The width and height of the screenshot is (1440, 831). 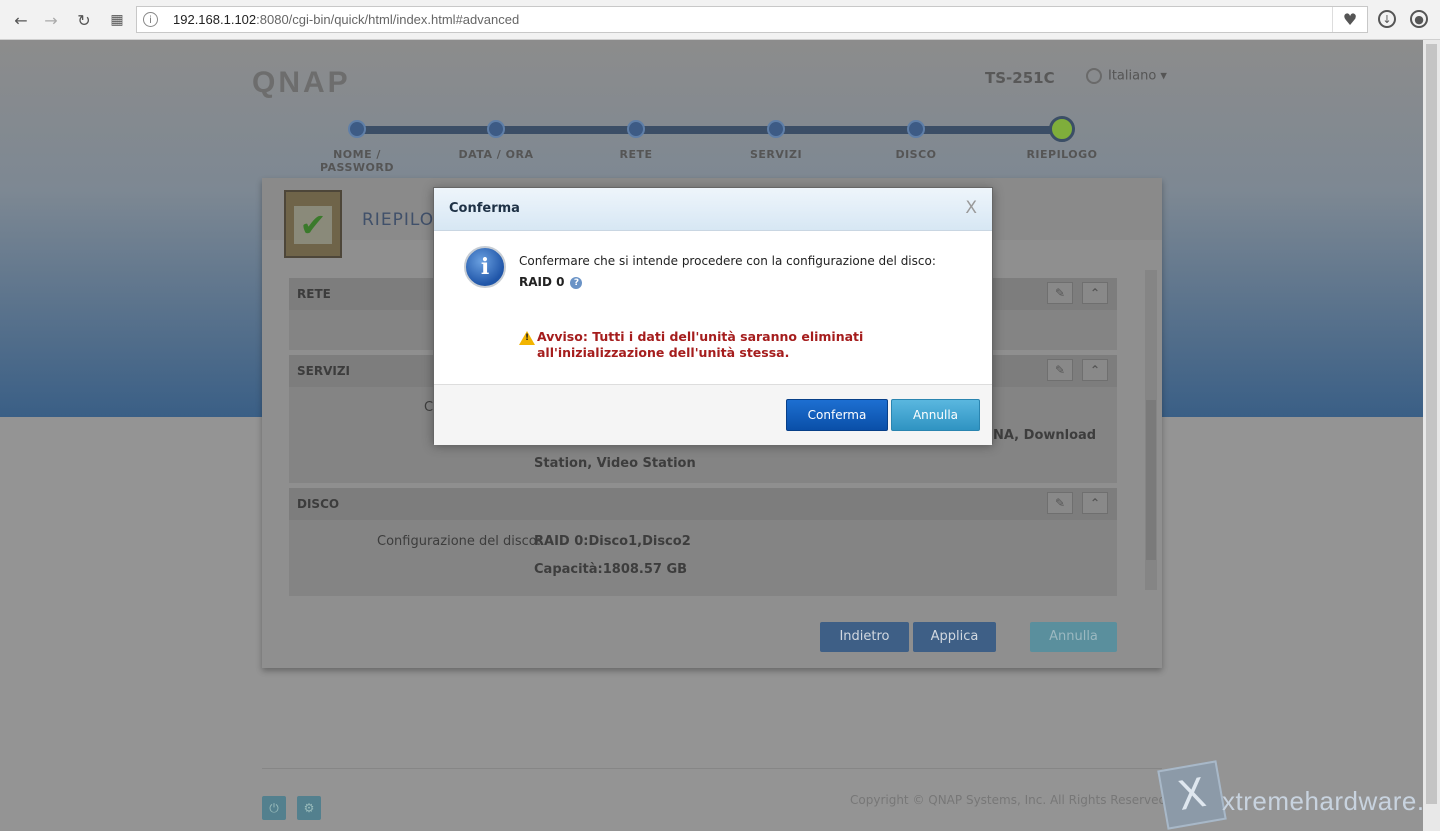 I want to click on step-dot-active, so click(x=1062, y=129).